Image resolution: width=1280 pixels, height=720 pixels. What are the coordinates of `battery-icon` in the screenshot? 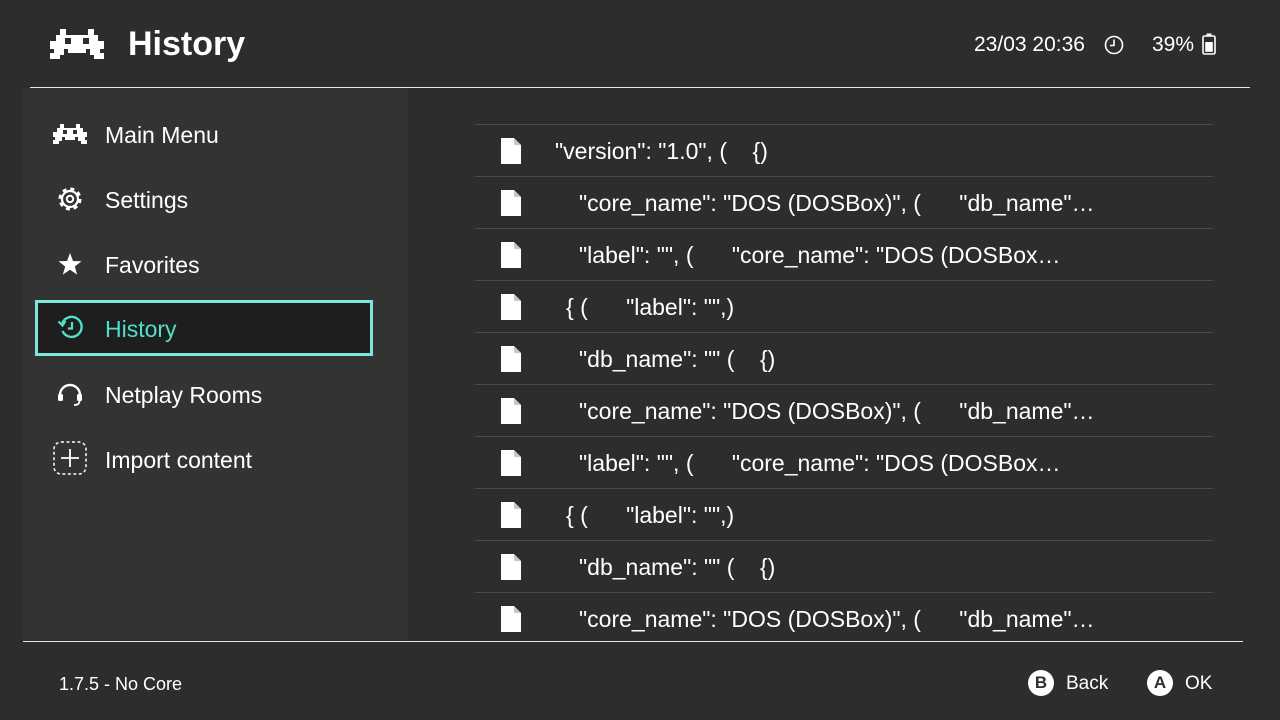 It's located at (1209, 44).